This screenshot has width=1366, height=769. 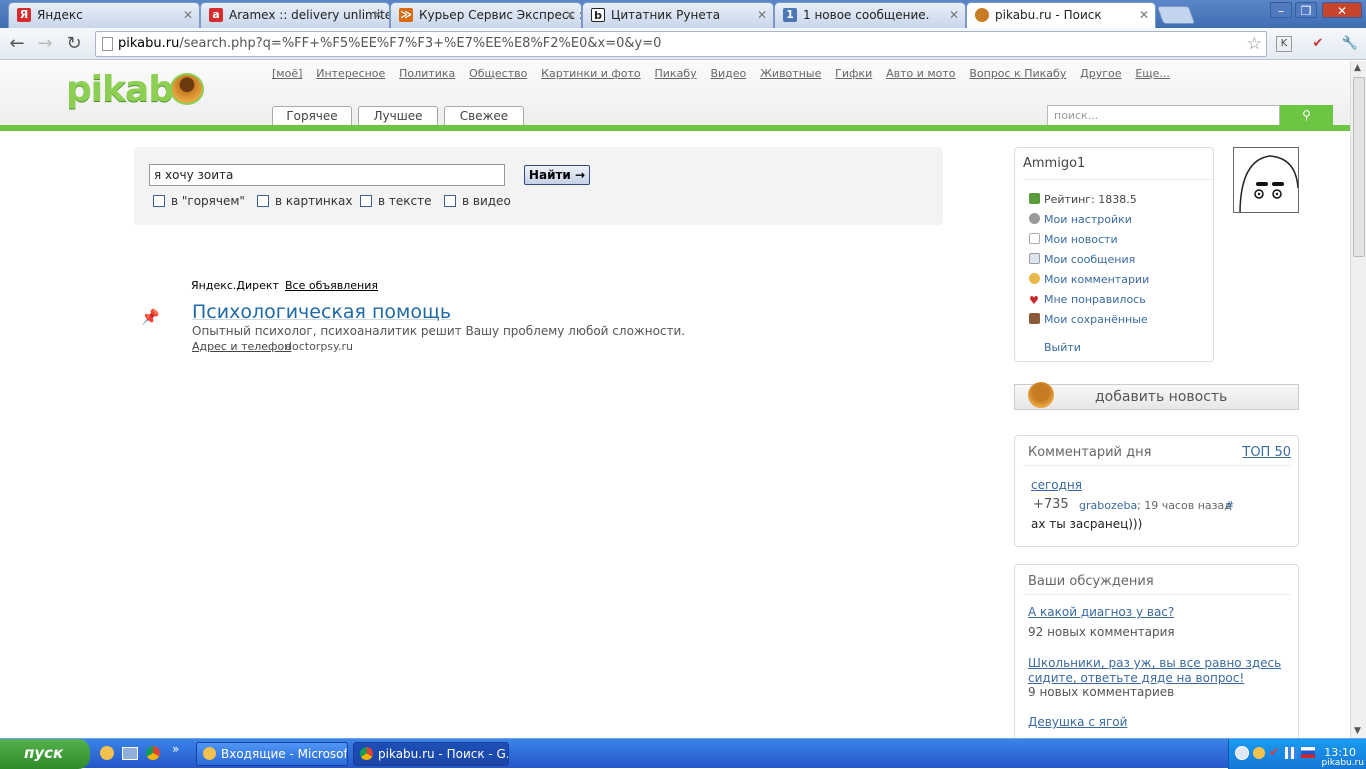 What do you see at coordinates (1034, 278) in the screenshot?
I see `comment-icon` at bounding box center [1034, 278].